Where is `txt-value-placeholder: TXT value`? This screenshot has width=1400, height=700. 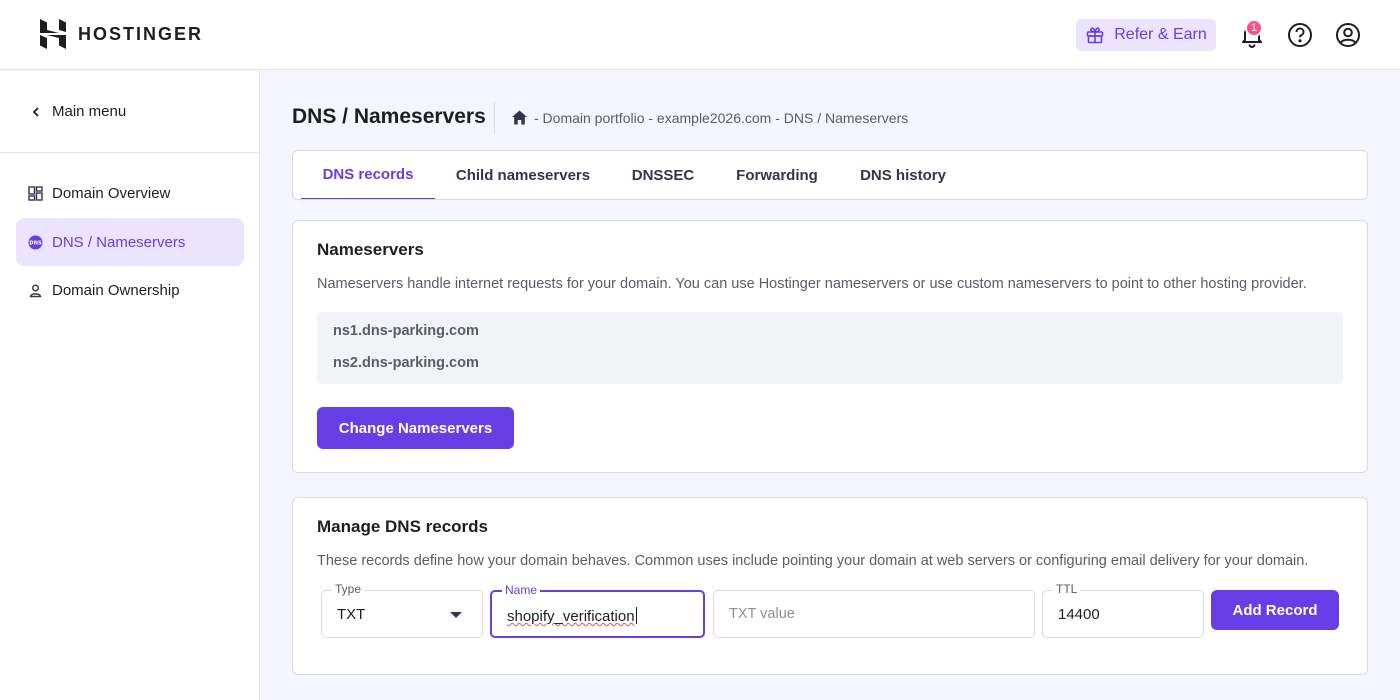 txt-value-placeholder: TXT value is located at coordinates (762, 614).